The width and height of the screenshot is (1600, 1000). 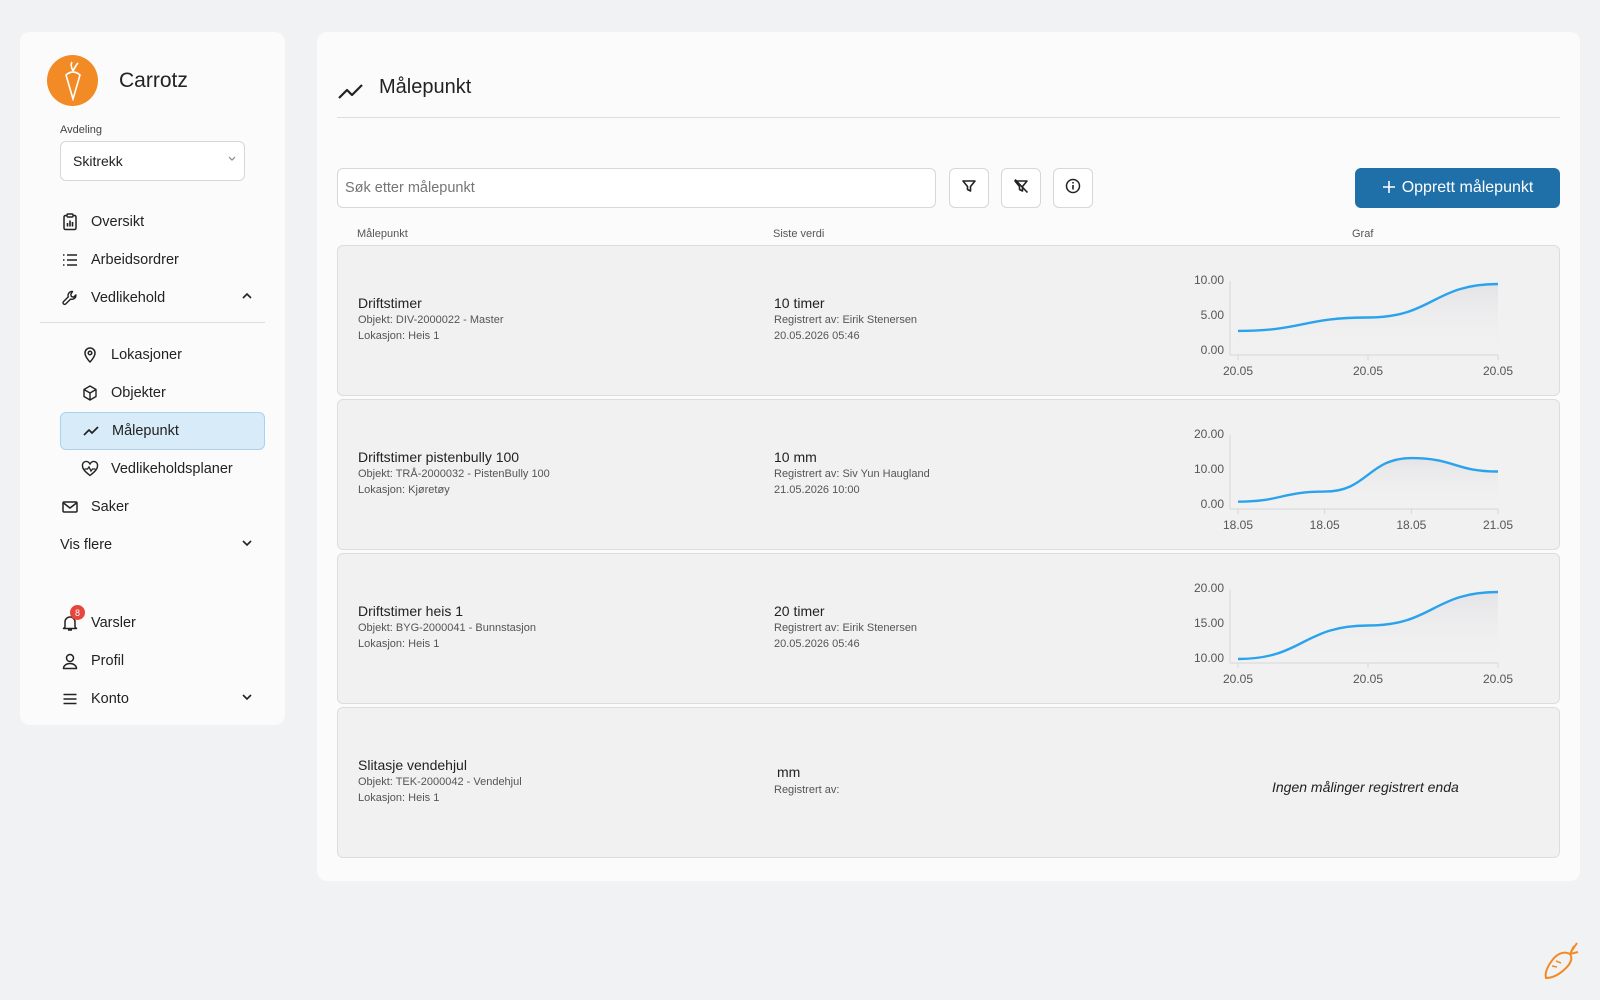 I want to click on plus-icon, so click(x=1389, y=188).